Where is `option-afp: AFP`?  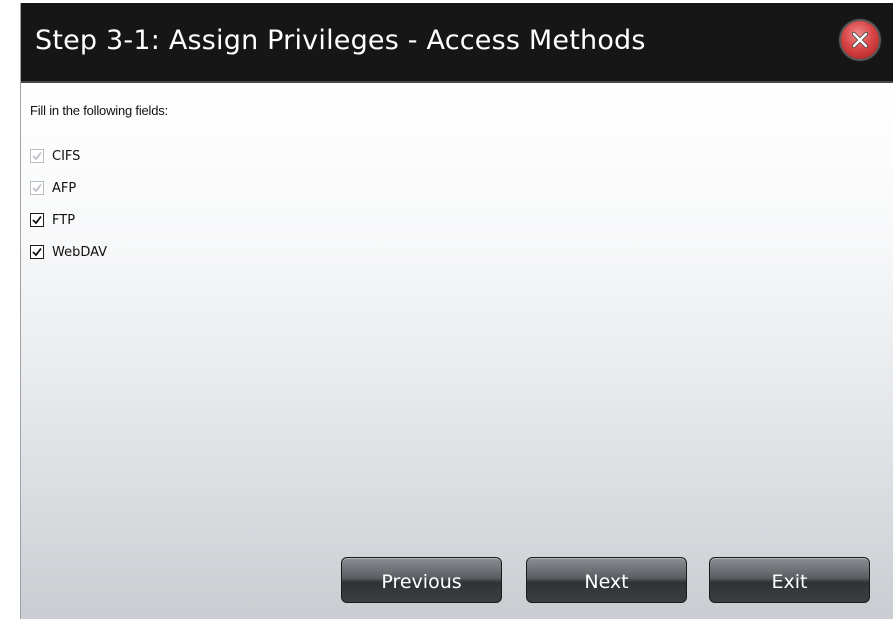
option-afp: AFP is located at coordinates (68, 188).